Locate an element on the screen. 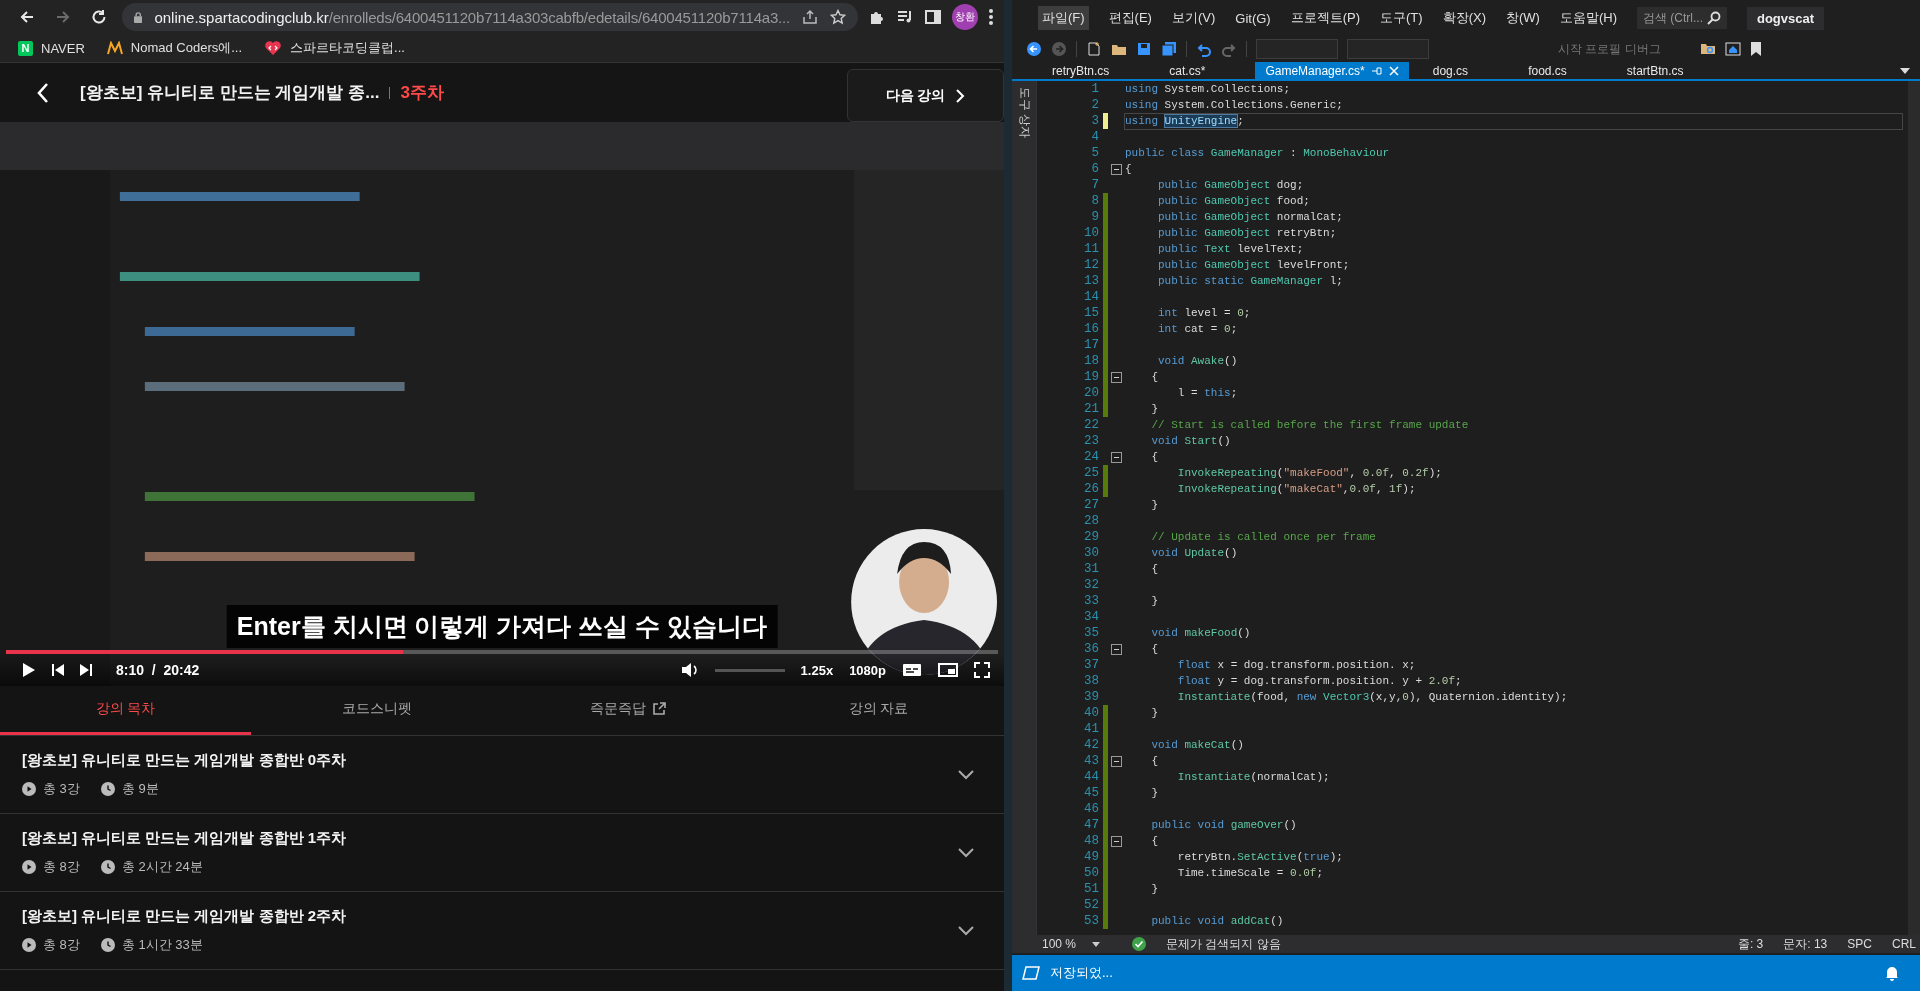 The image size is (1920, 991). bookmark-icon is located at coordinates (1755, 49).